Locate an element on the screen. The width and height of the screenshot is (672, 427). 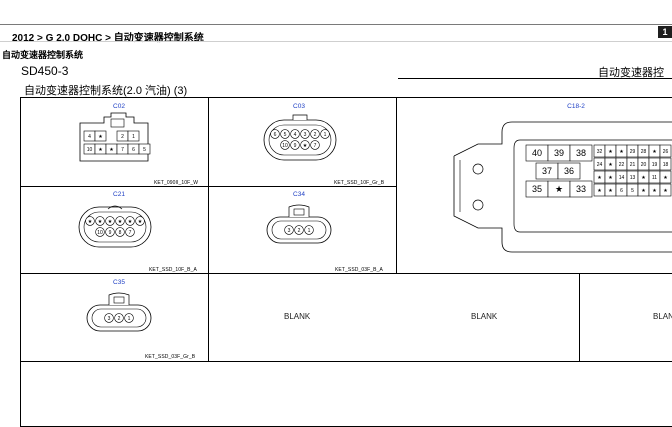
c34-pins: 3 2 1 is located at coordinates (299, 230).